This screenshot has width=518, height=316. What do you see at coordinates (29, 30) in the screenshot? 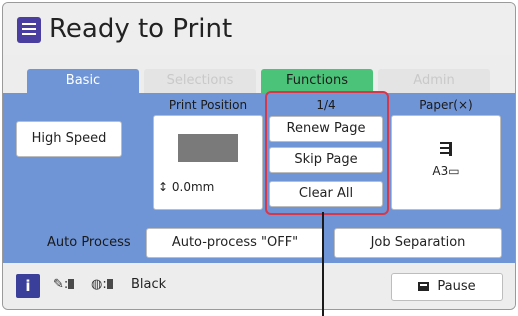
I see `status-list-icon` at bounding box center [29, 30].